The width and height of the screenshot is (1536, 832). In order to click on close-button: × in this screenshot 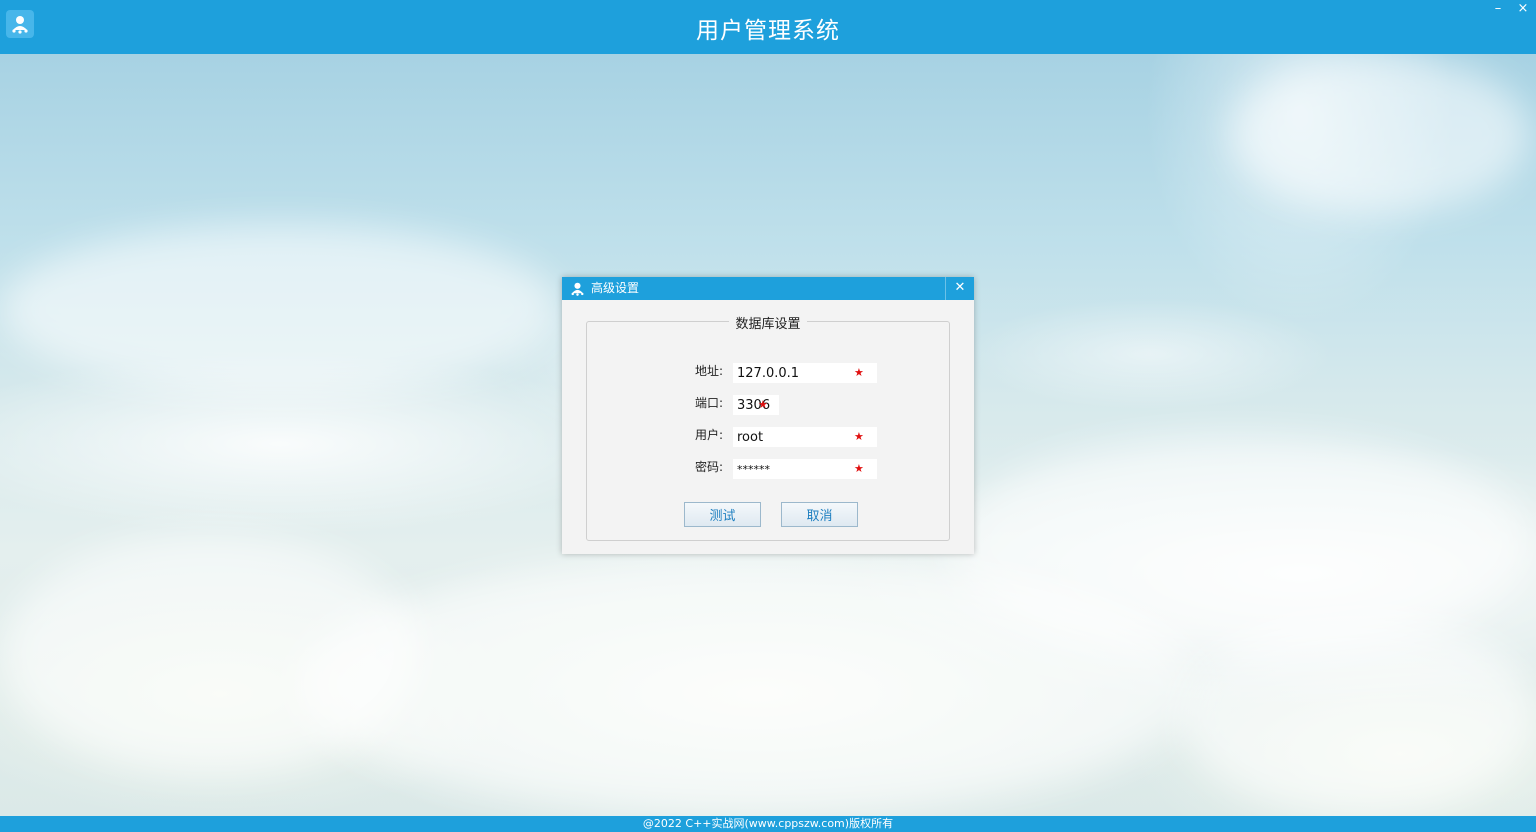, I will do `click(1523, 9)`.